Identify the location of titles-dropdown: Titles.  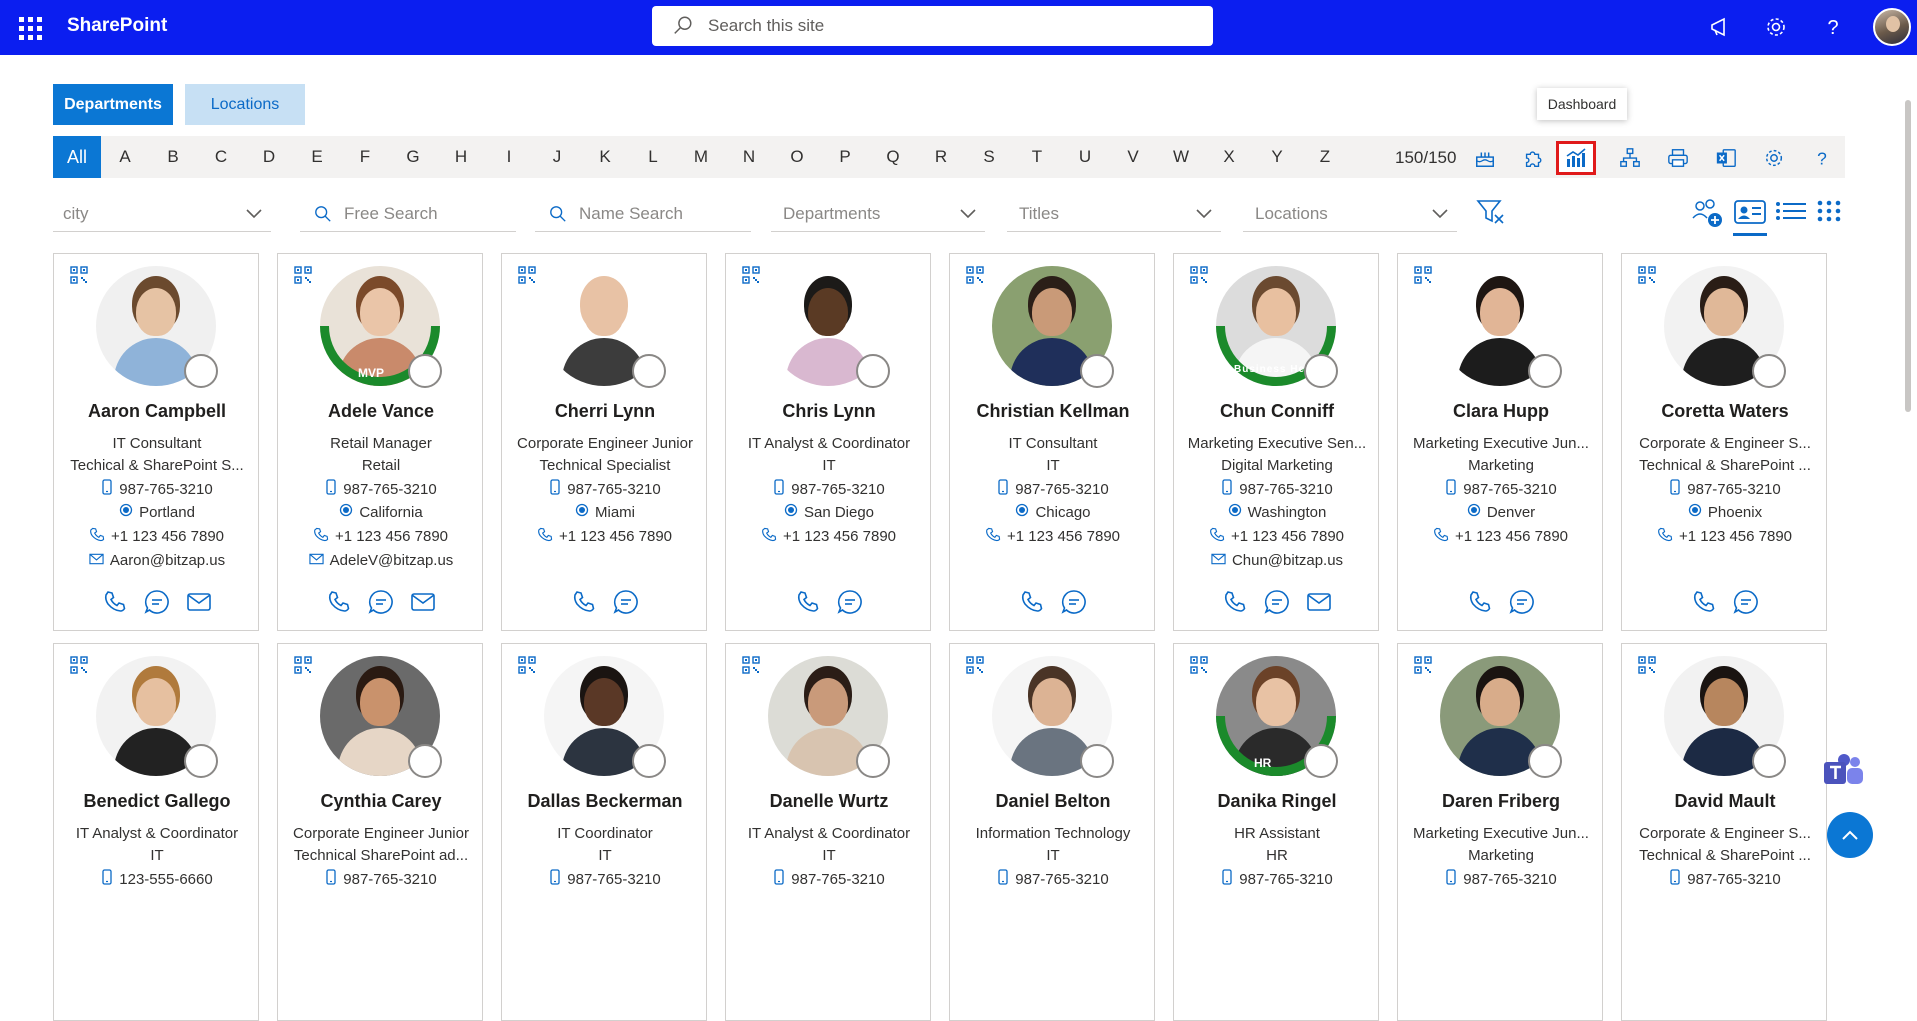
(1114, 214).